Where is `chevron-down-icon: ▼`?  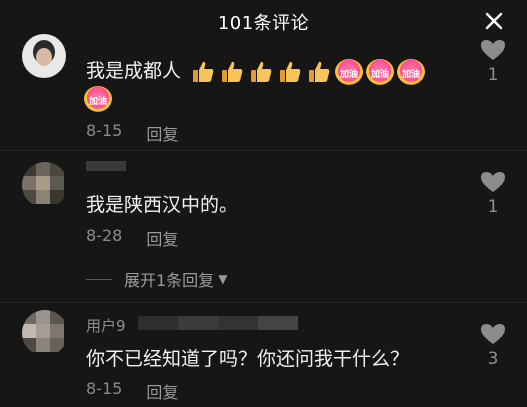 chevron-down-icon: ▼ is located at coordinates (223, 279).